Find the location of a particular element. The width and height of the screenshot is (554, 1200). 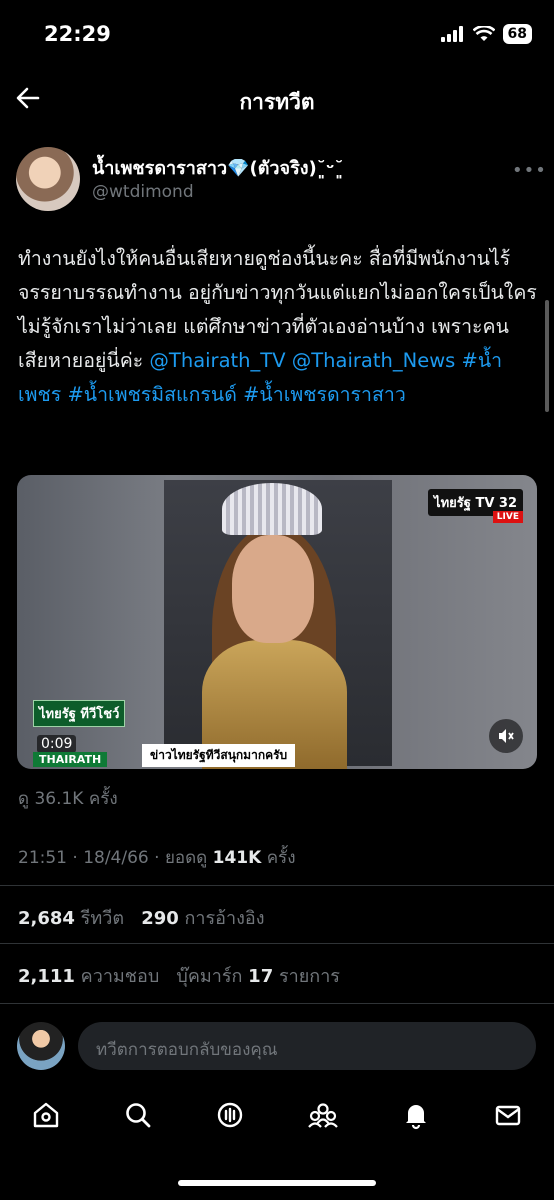

hashtag-link: #น้ำเพชรดาราสาว is located at coordinates (324, 394).